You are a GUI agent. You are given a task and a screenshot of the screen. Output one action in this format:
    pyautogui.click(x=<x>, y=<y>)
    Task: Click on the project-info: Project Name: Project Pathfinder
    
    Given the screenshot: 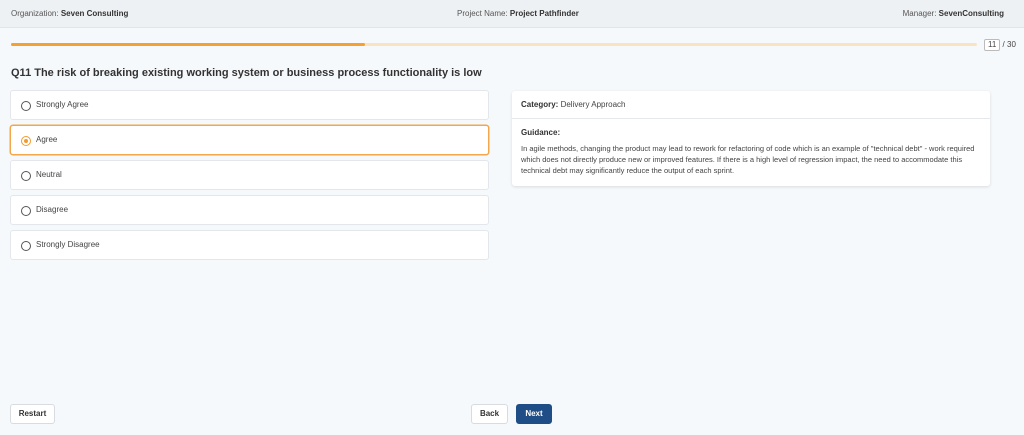 What is the action you would take?
    pyautogui.click(x=518, y=13)
    